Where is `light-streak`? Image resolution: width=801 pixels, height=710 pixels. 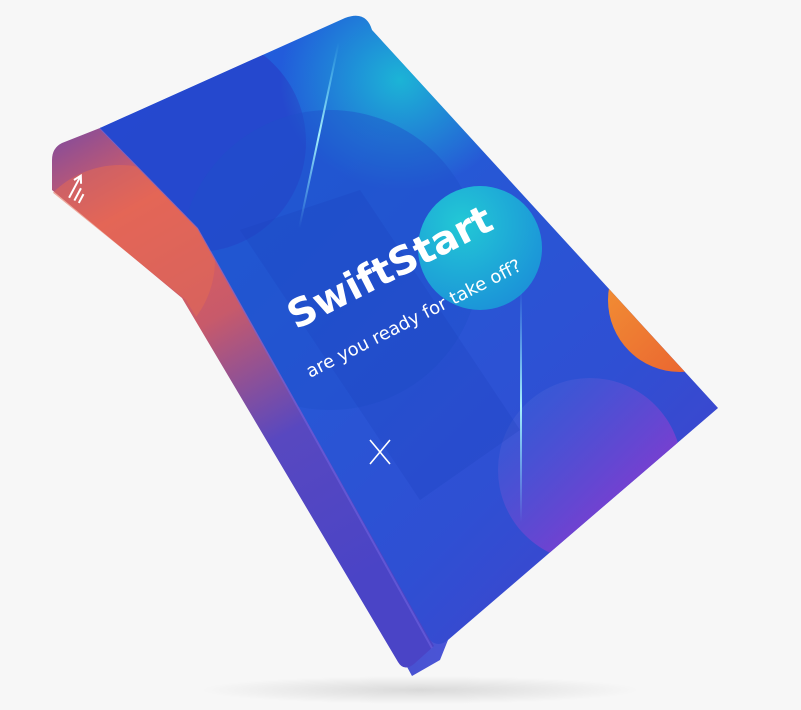
light-streak is located at coordinates (521, 406).